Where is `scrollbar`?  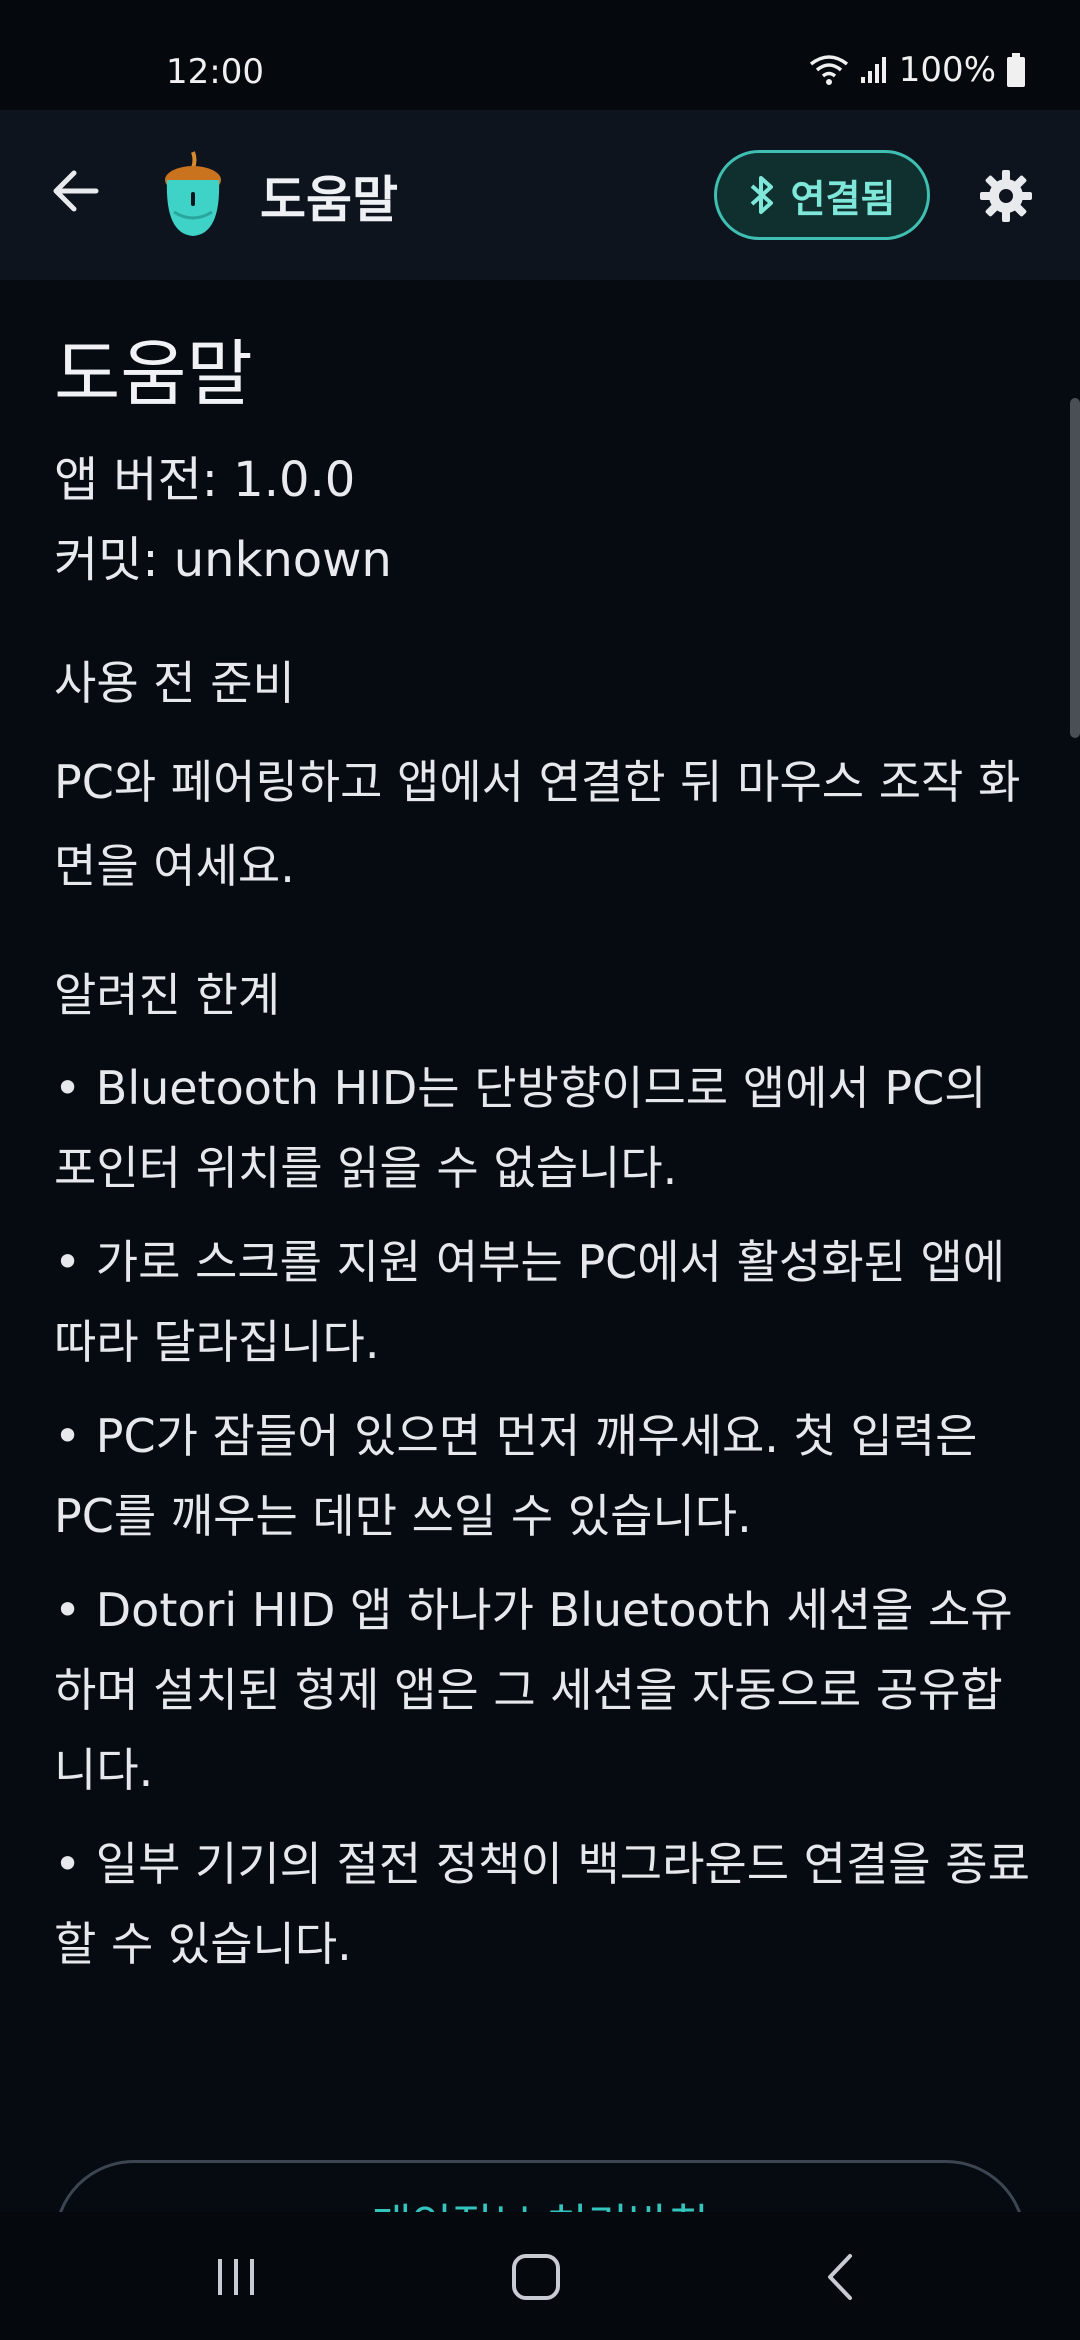
scrollbar is located at coordinates (1075, 568).